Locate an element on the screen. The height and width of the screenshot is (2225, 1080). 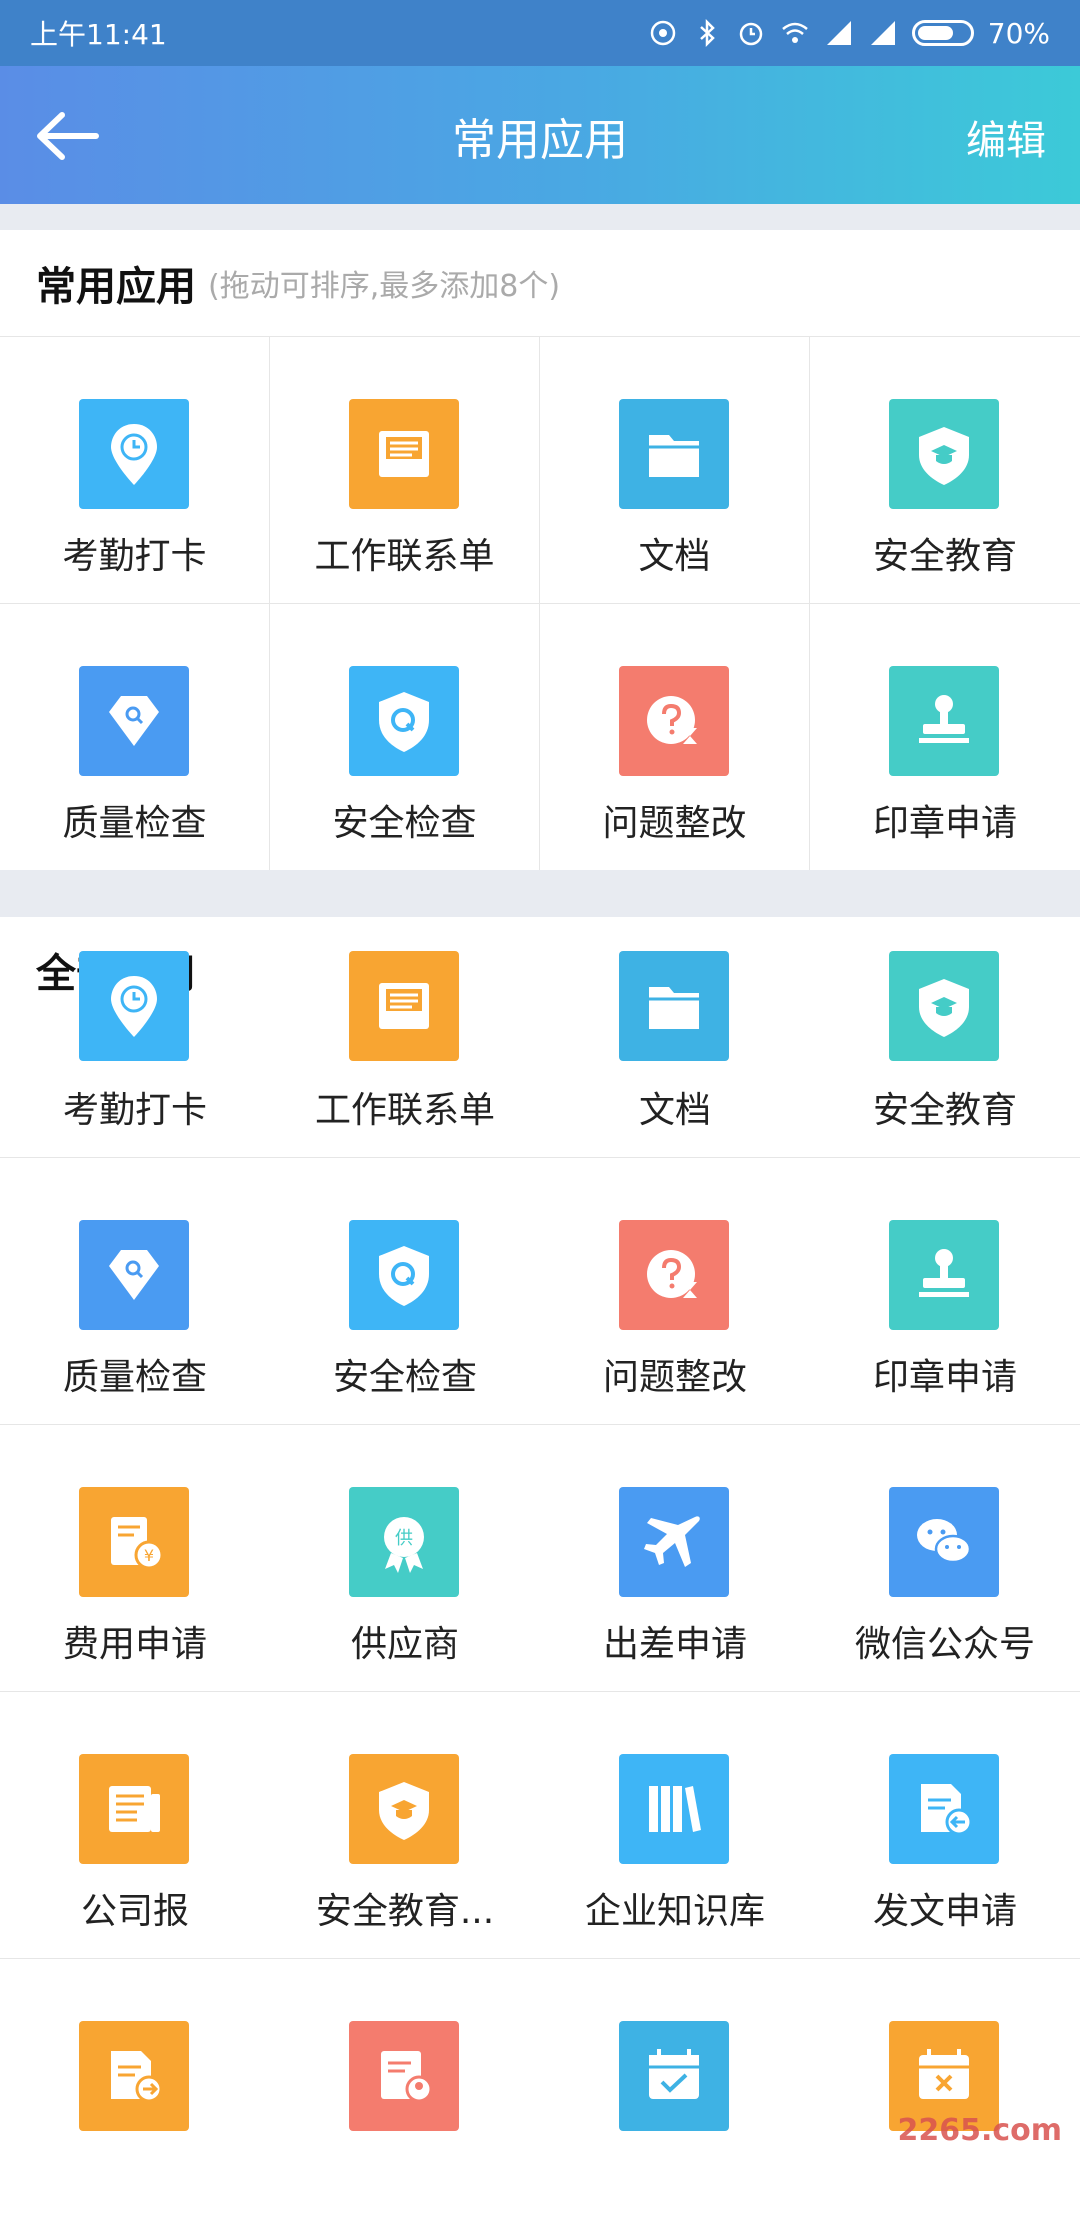
airplane-icon is located at coordinates (674, 1542).